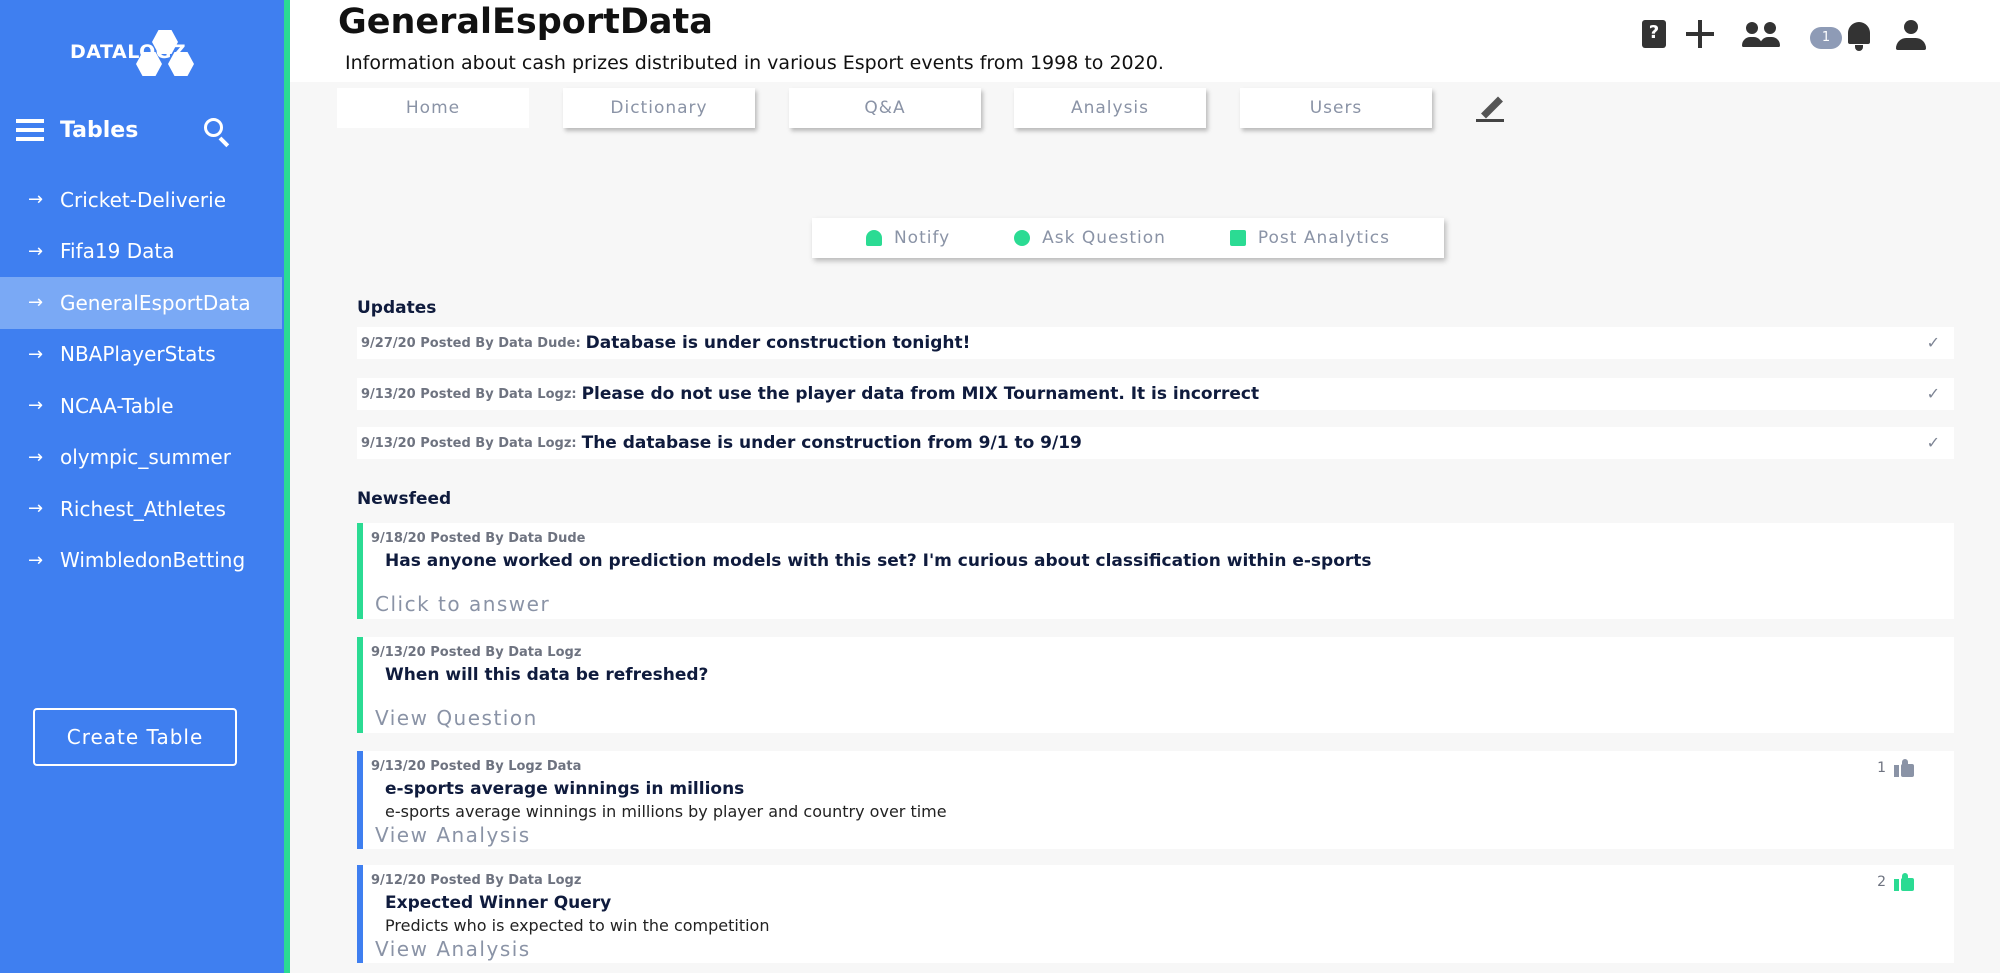 The width and height of the screenshot is (2000, 973). Describe the element at coordinates (922, 238) in the screenshot. I see `notify-label: Notify` at that location.